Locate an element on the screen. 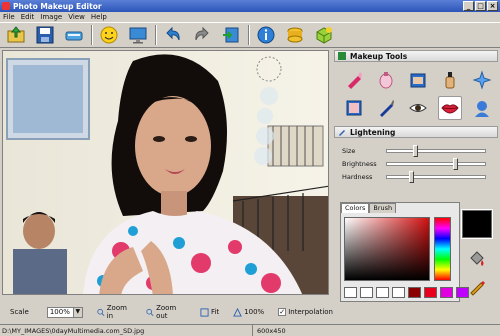 Image resolution: width=500 pixels, height=336 pixels. coins-button is located at coordinates (295, 35).